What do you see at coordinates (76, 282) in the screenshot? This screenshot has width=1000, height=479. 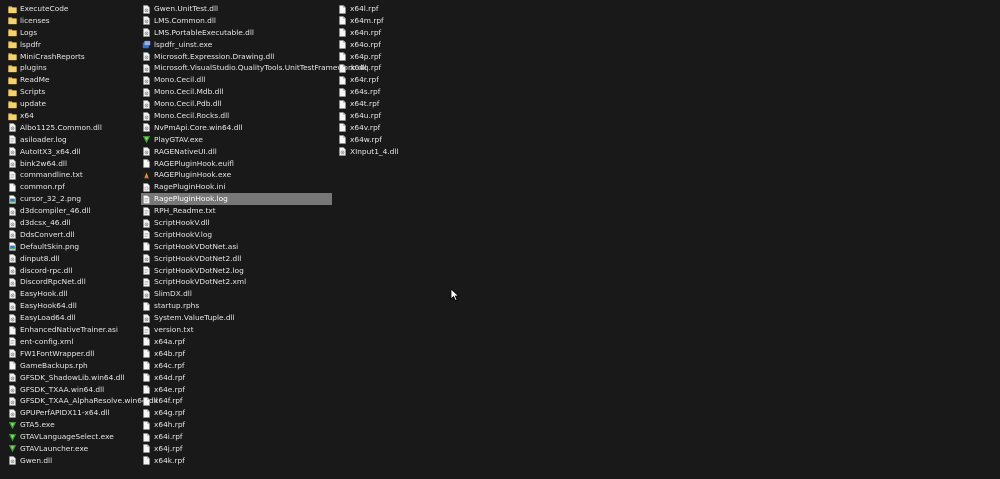 I see `file-item: DiscordRpcNet.dll` at bounding box center [76, 282].